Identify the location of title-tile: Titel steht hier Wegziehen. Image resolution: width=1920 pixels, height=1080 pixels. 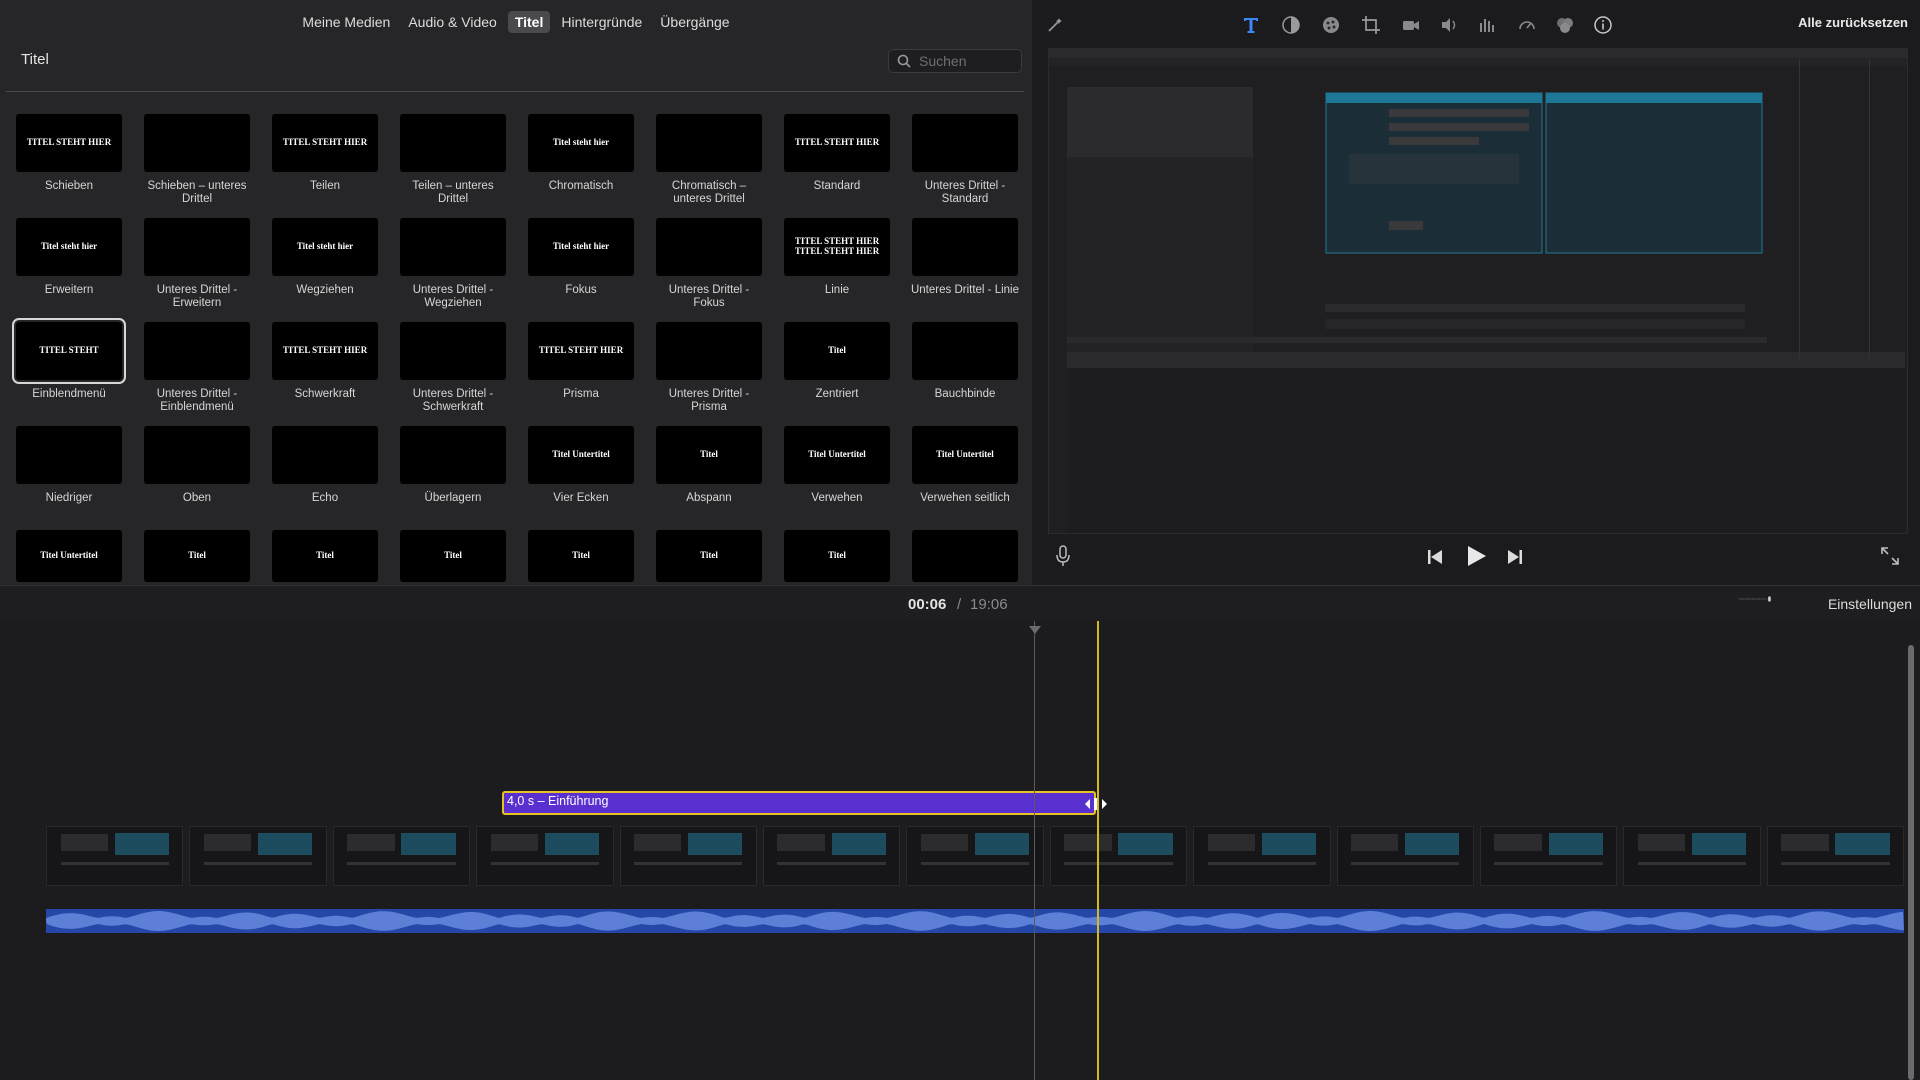
(325, 270).